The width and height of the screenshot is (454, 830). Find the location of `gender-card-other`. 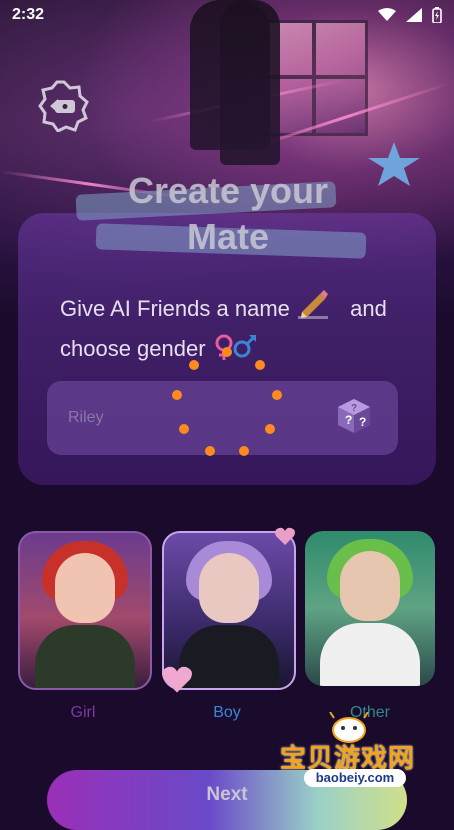

gender-card-other is located at coordinates (370, 608).